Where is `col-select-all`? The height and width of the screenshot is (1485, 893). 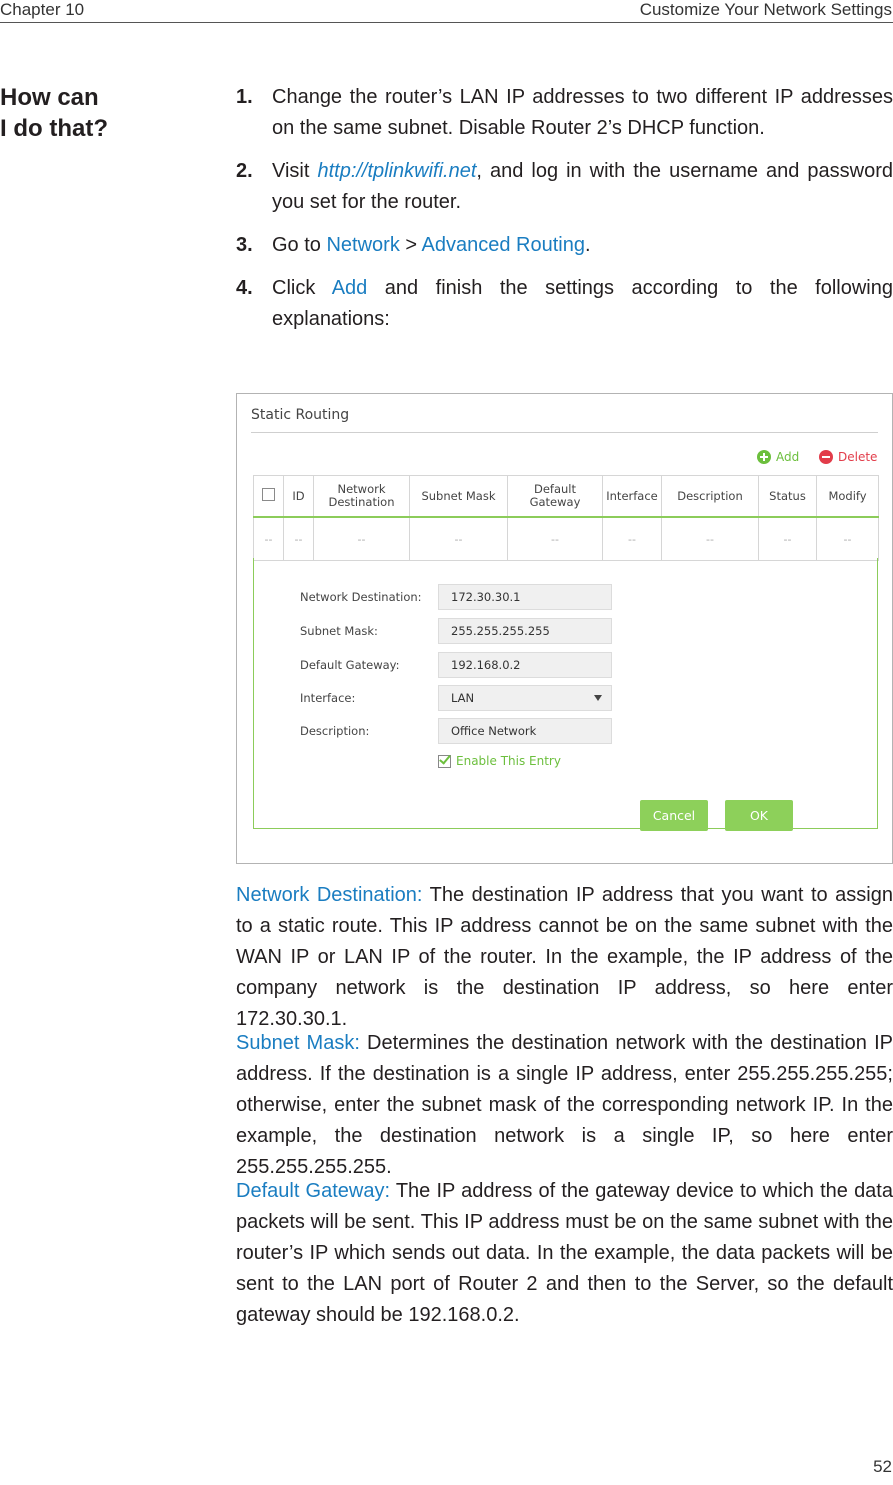
col-select-all is located at coordinates (268, 496).